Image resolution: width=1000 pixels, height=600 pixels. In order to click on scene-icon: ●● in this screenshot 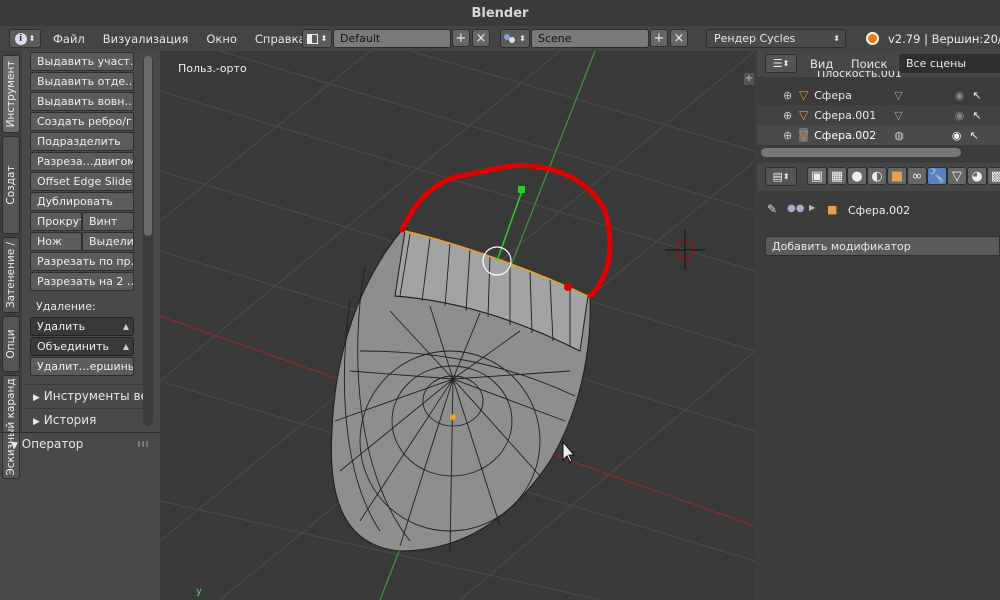, I will do `click(796, 208)`.